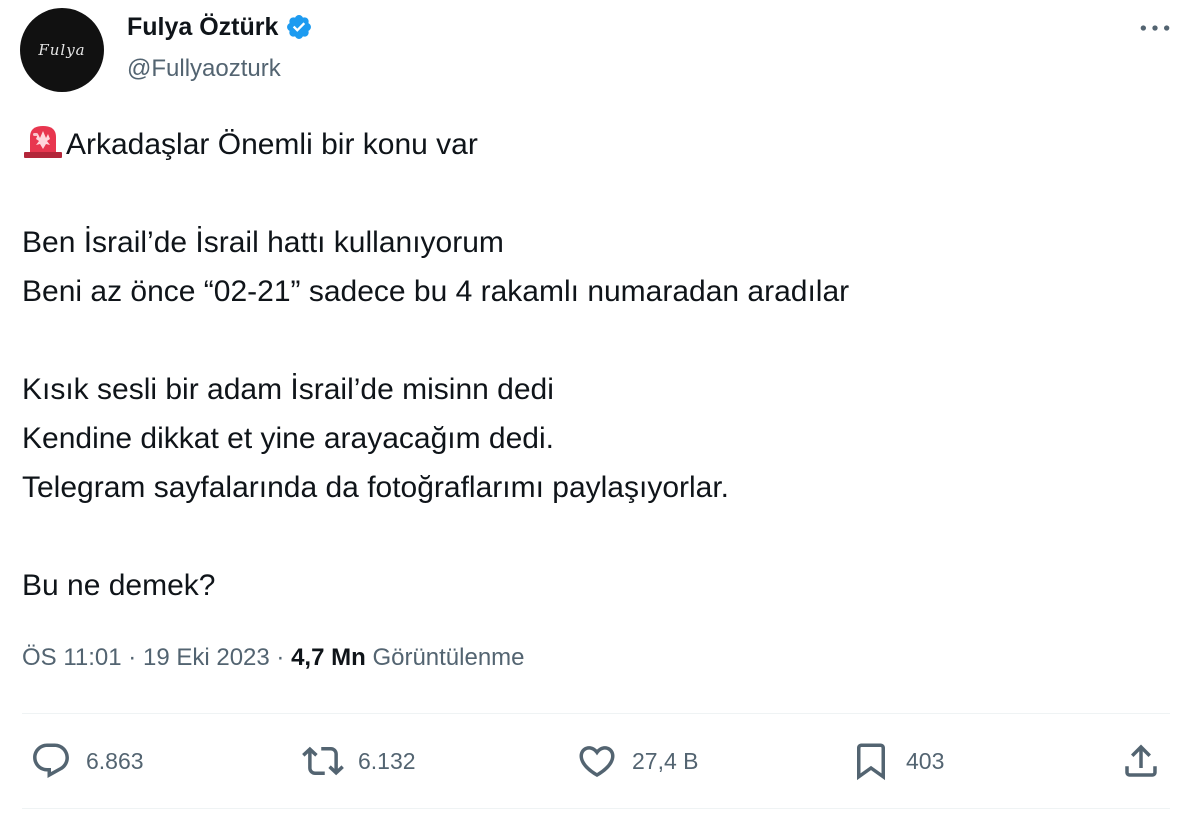  I want to click on tweet-line: Bu ne demek?, so click(119, 585).